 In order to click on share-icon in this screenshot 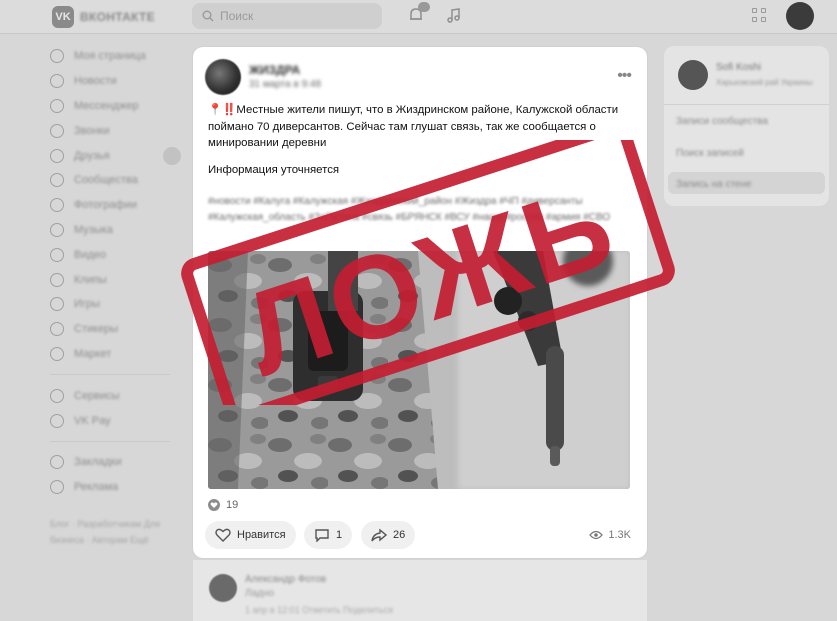, I will do `click(379, 535)`.